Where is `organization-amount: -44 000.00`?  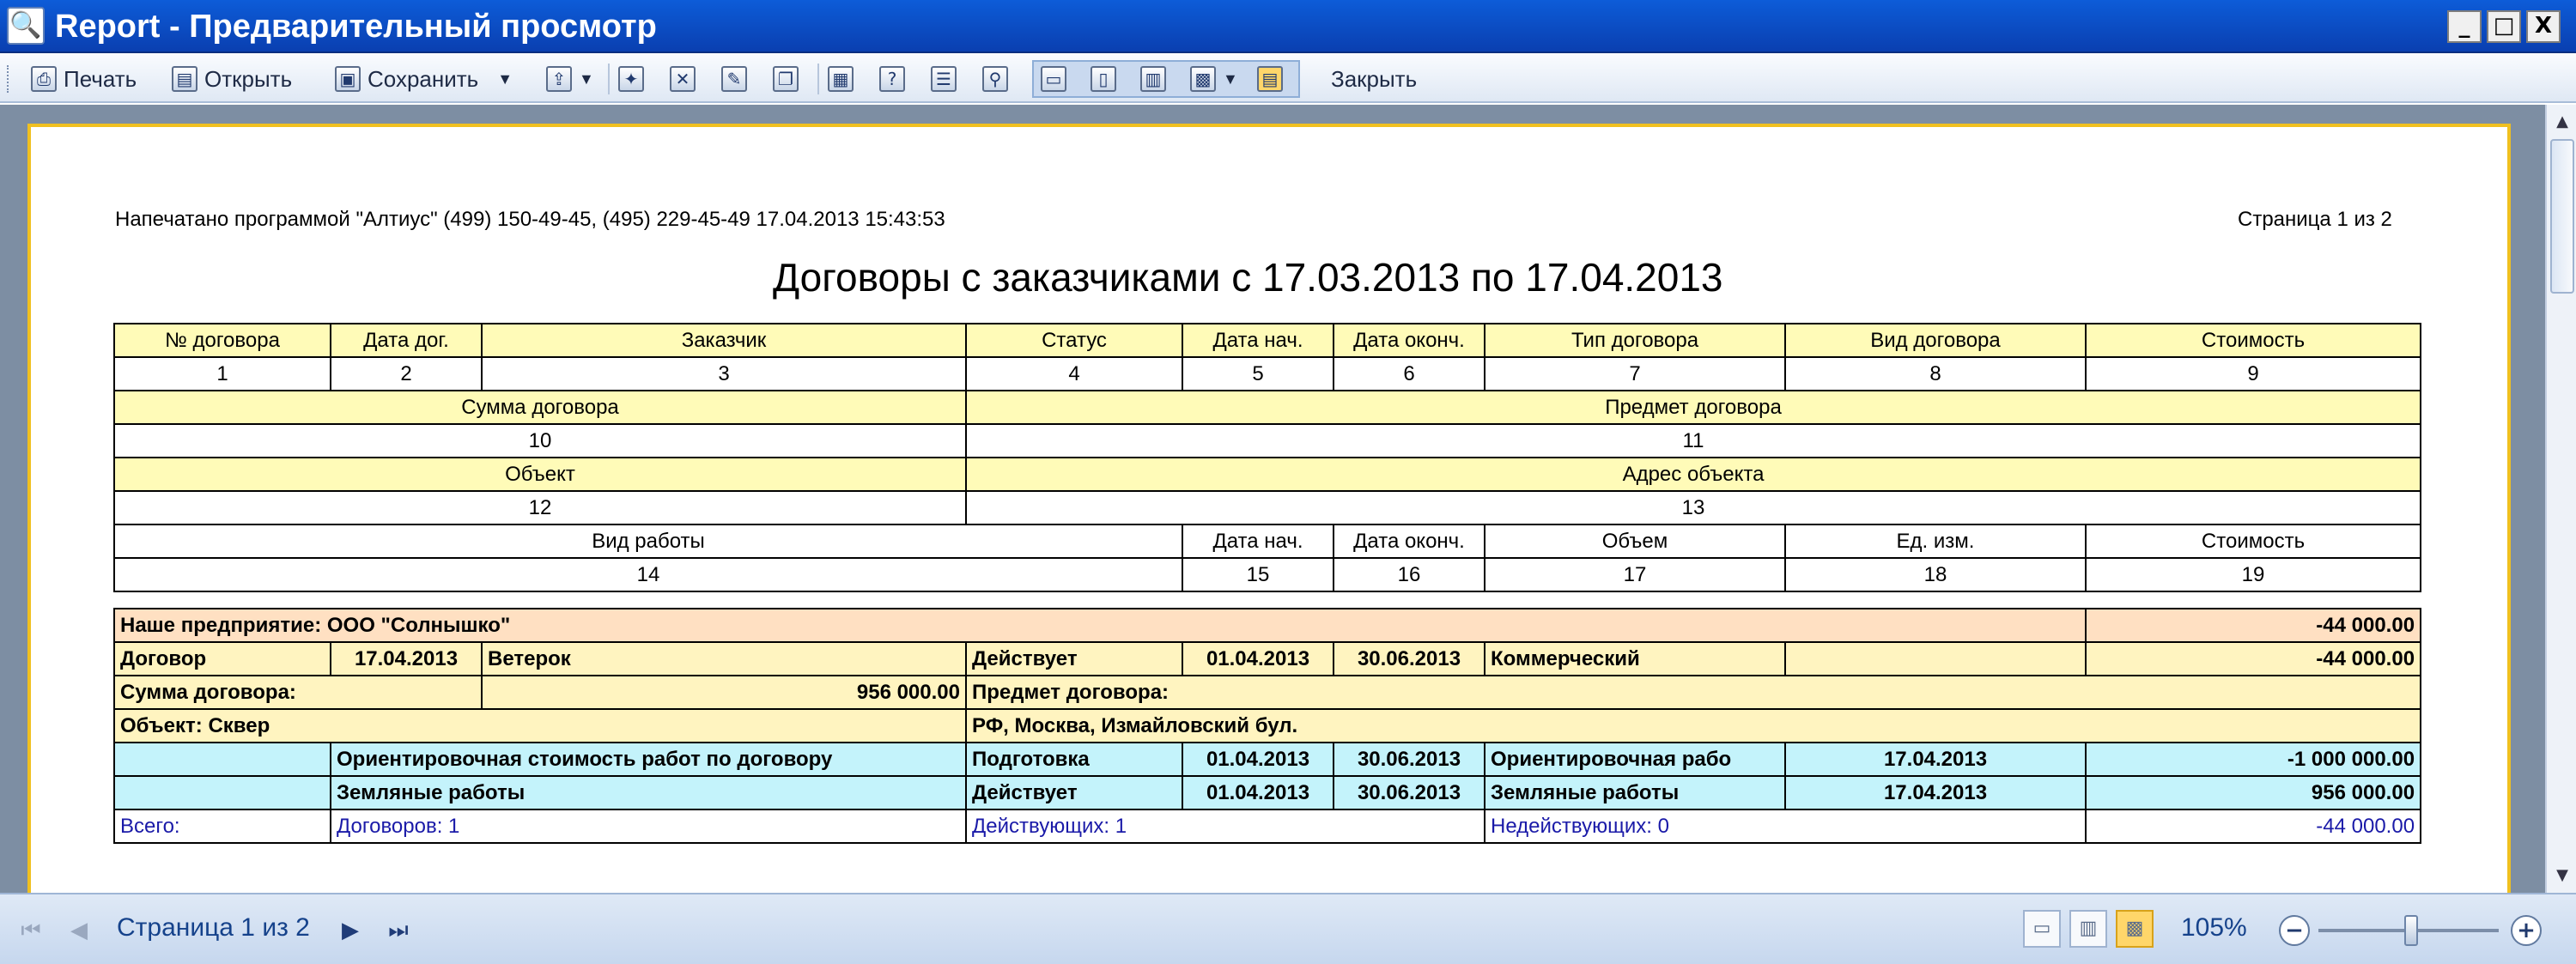
organization-amount: -44 000.00 is located at coordinates (2253, 626).